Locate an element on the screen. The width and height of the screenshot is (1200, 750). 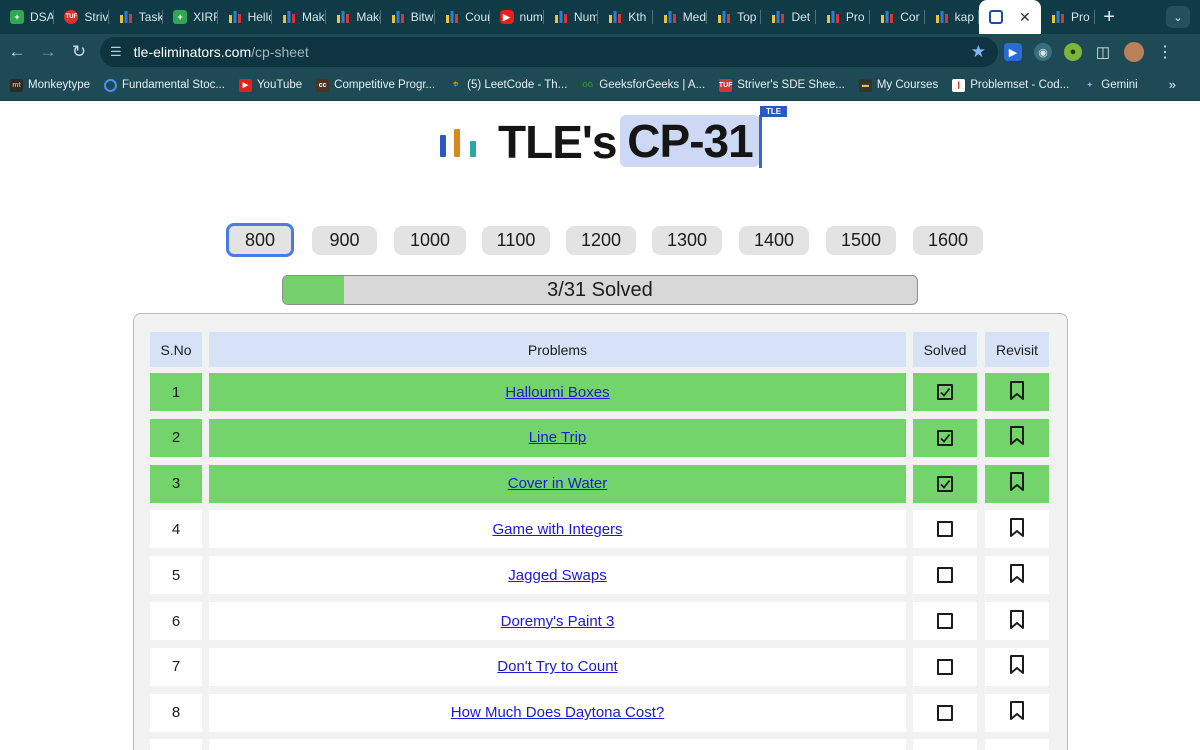
tab: TUF Striver is located at coordinates (81, 17).